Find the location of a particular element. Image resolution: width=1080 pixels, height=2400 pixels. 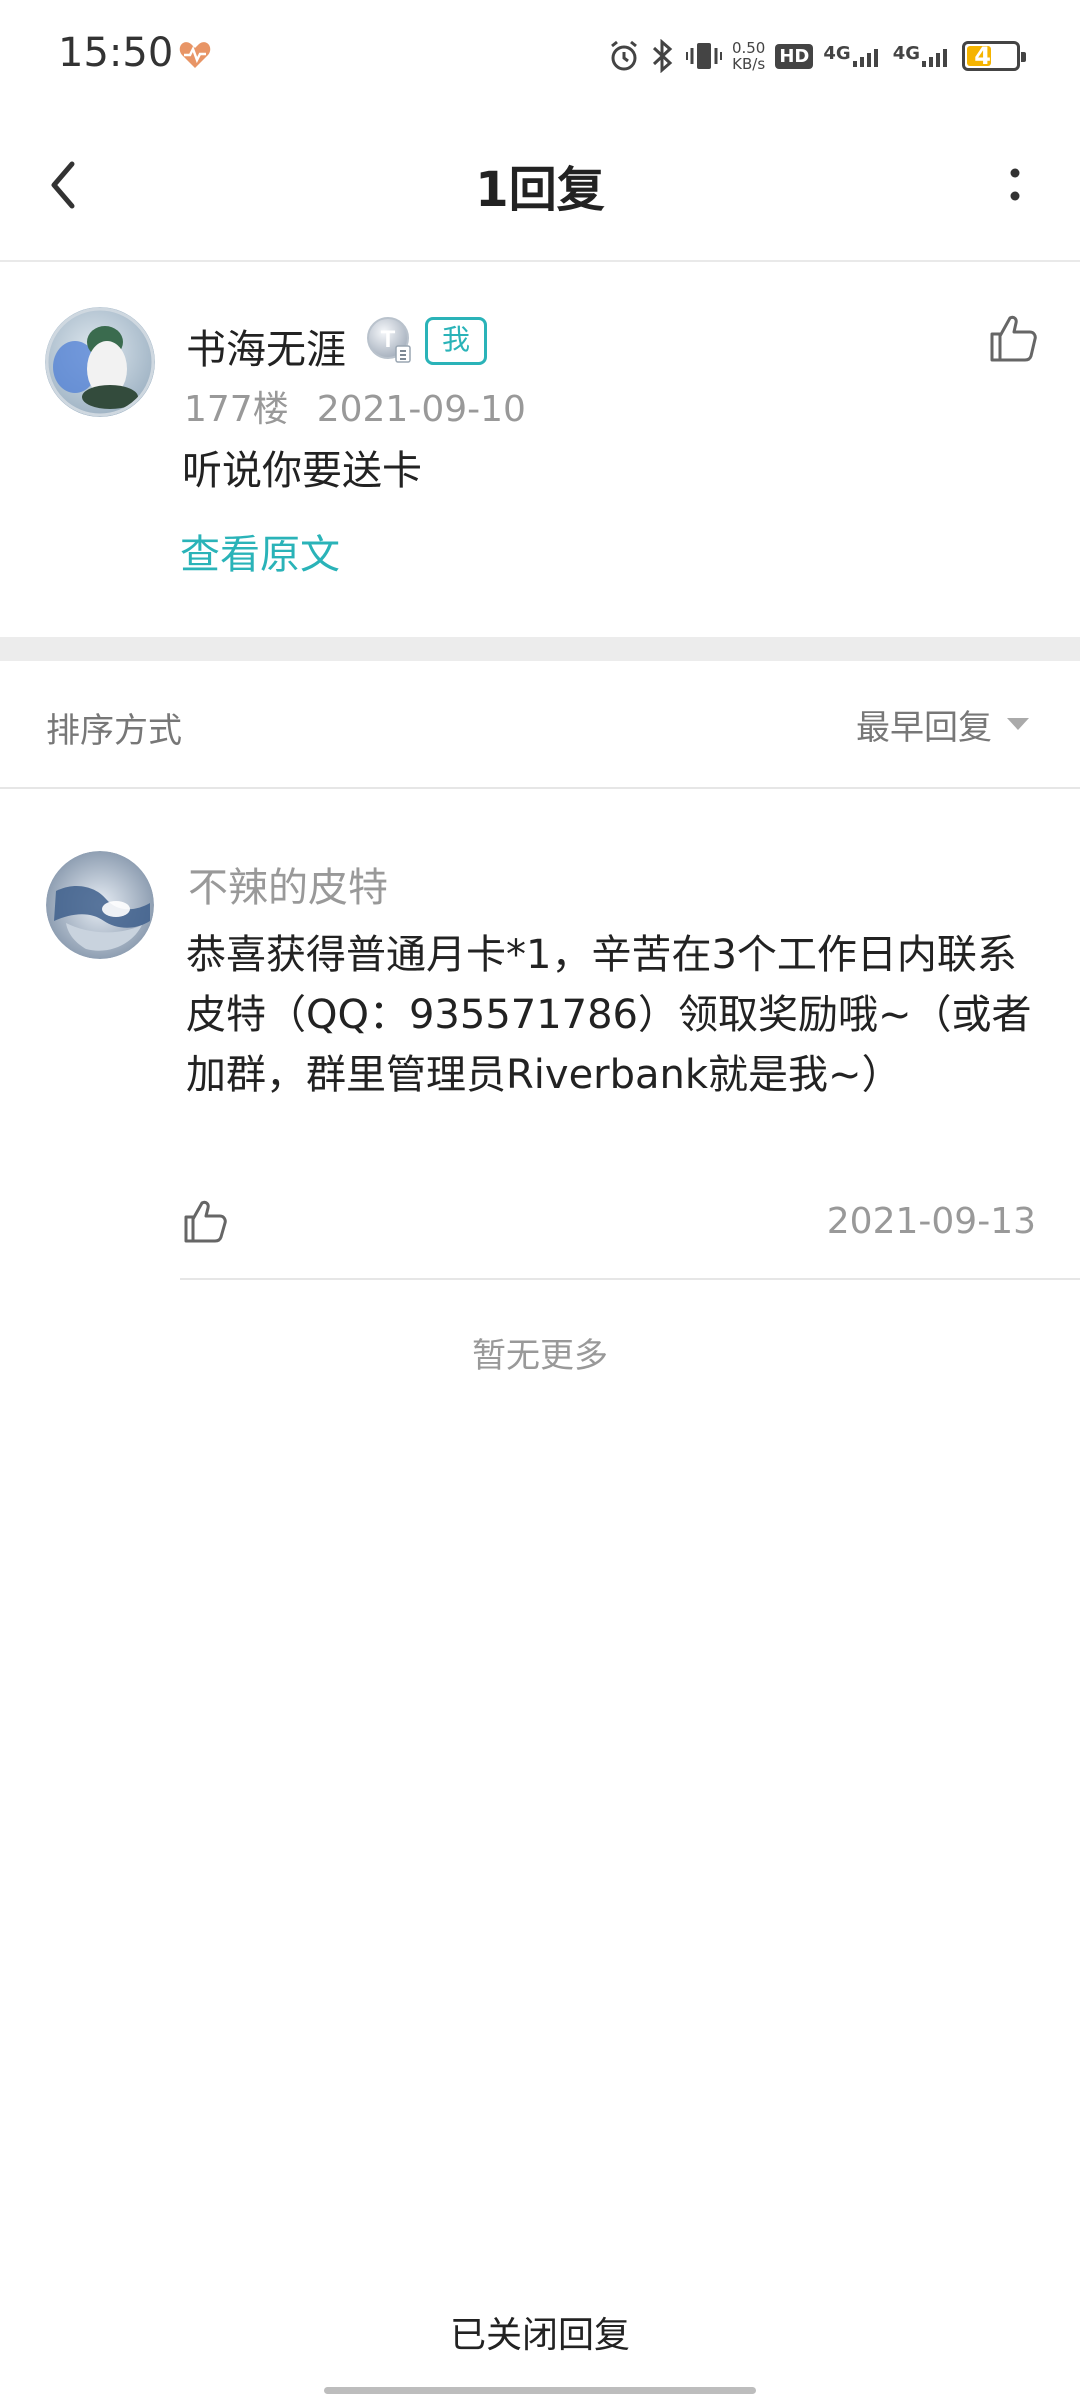

app-header: 1回复 is located at coordinates (540, 186).